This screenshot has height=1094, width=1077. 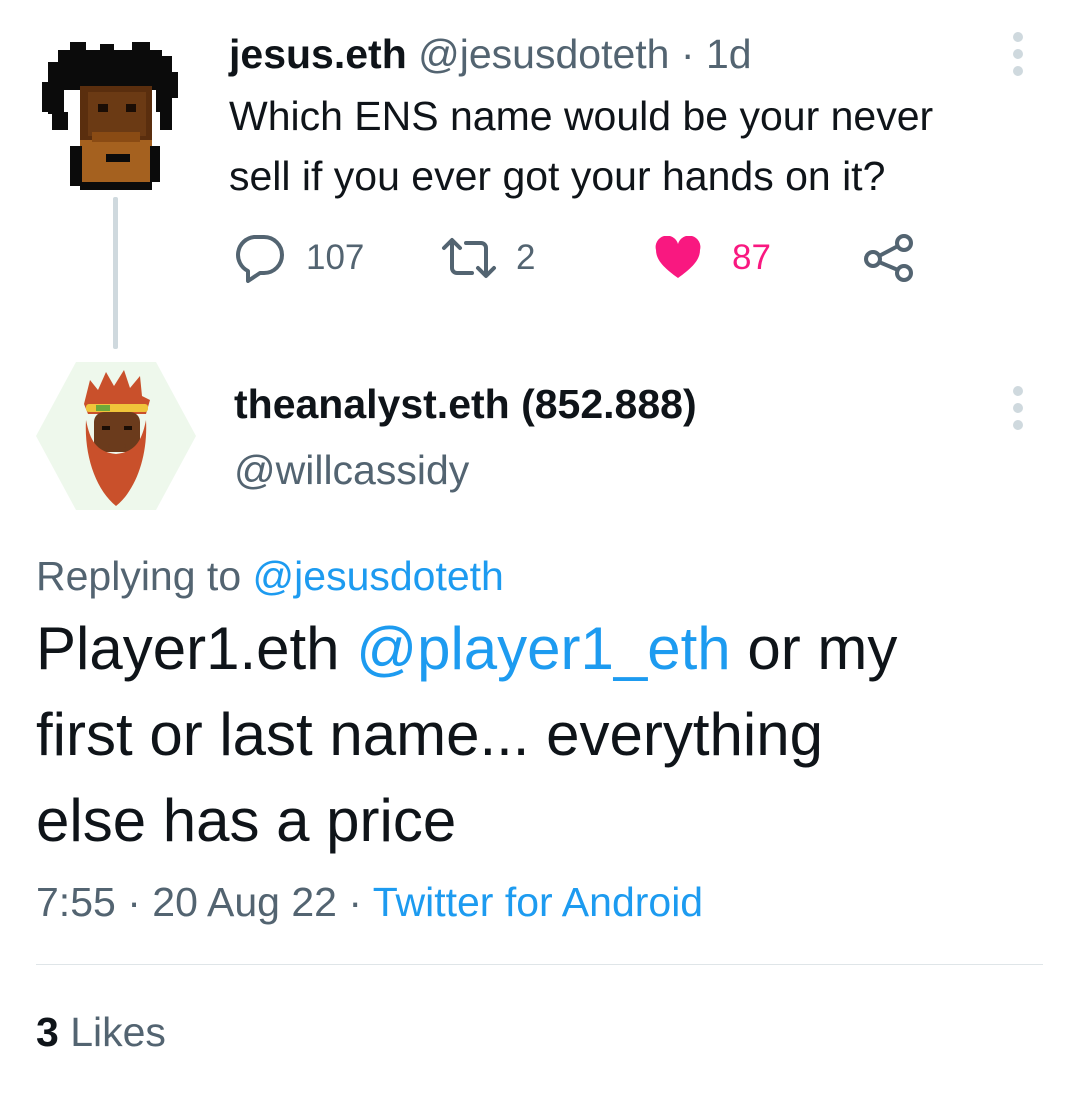 What do you see at coordinates (318, 54) in the screenshot?
I see `parent-display-name: jesus.eth` at bounding box center [318, 54].